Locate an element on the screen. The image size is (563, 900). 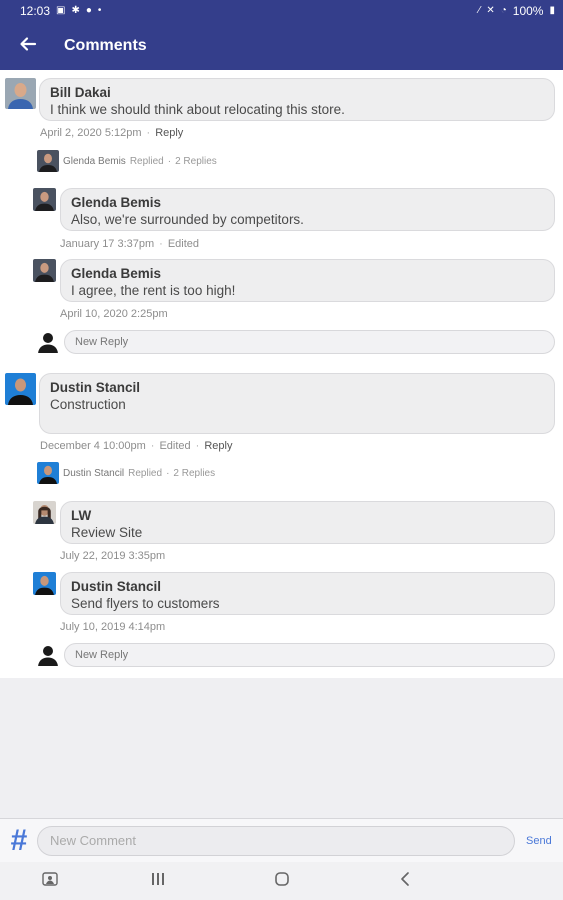
reply-author: Dustin Stancil is located at coordinates (116, 586).